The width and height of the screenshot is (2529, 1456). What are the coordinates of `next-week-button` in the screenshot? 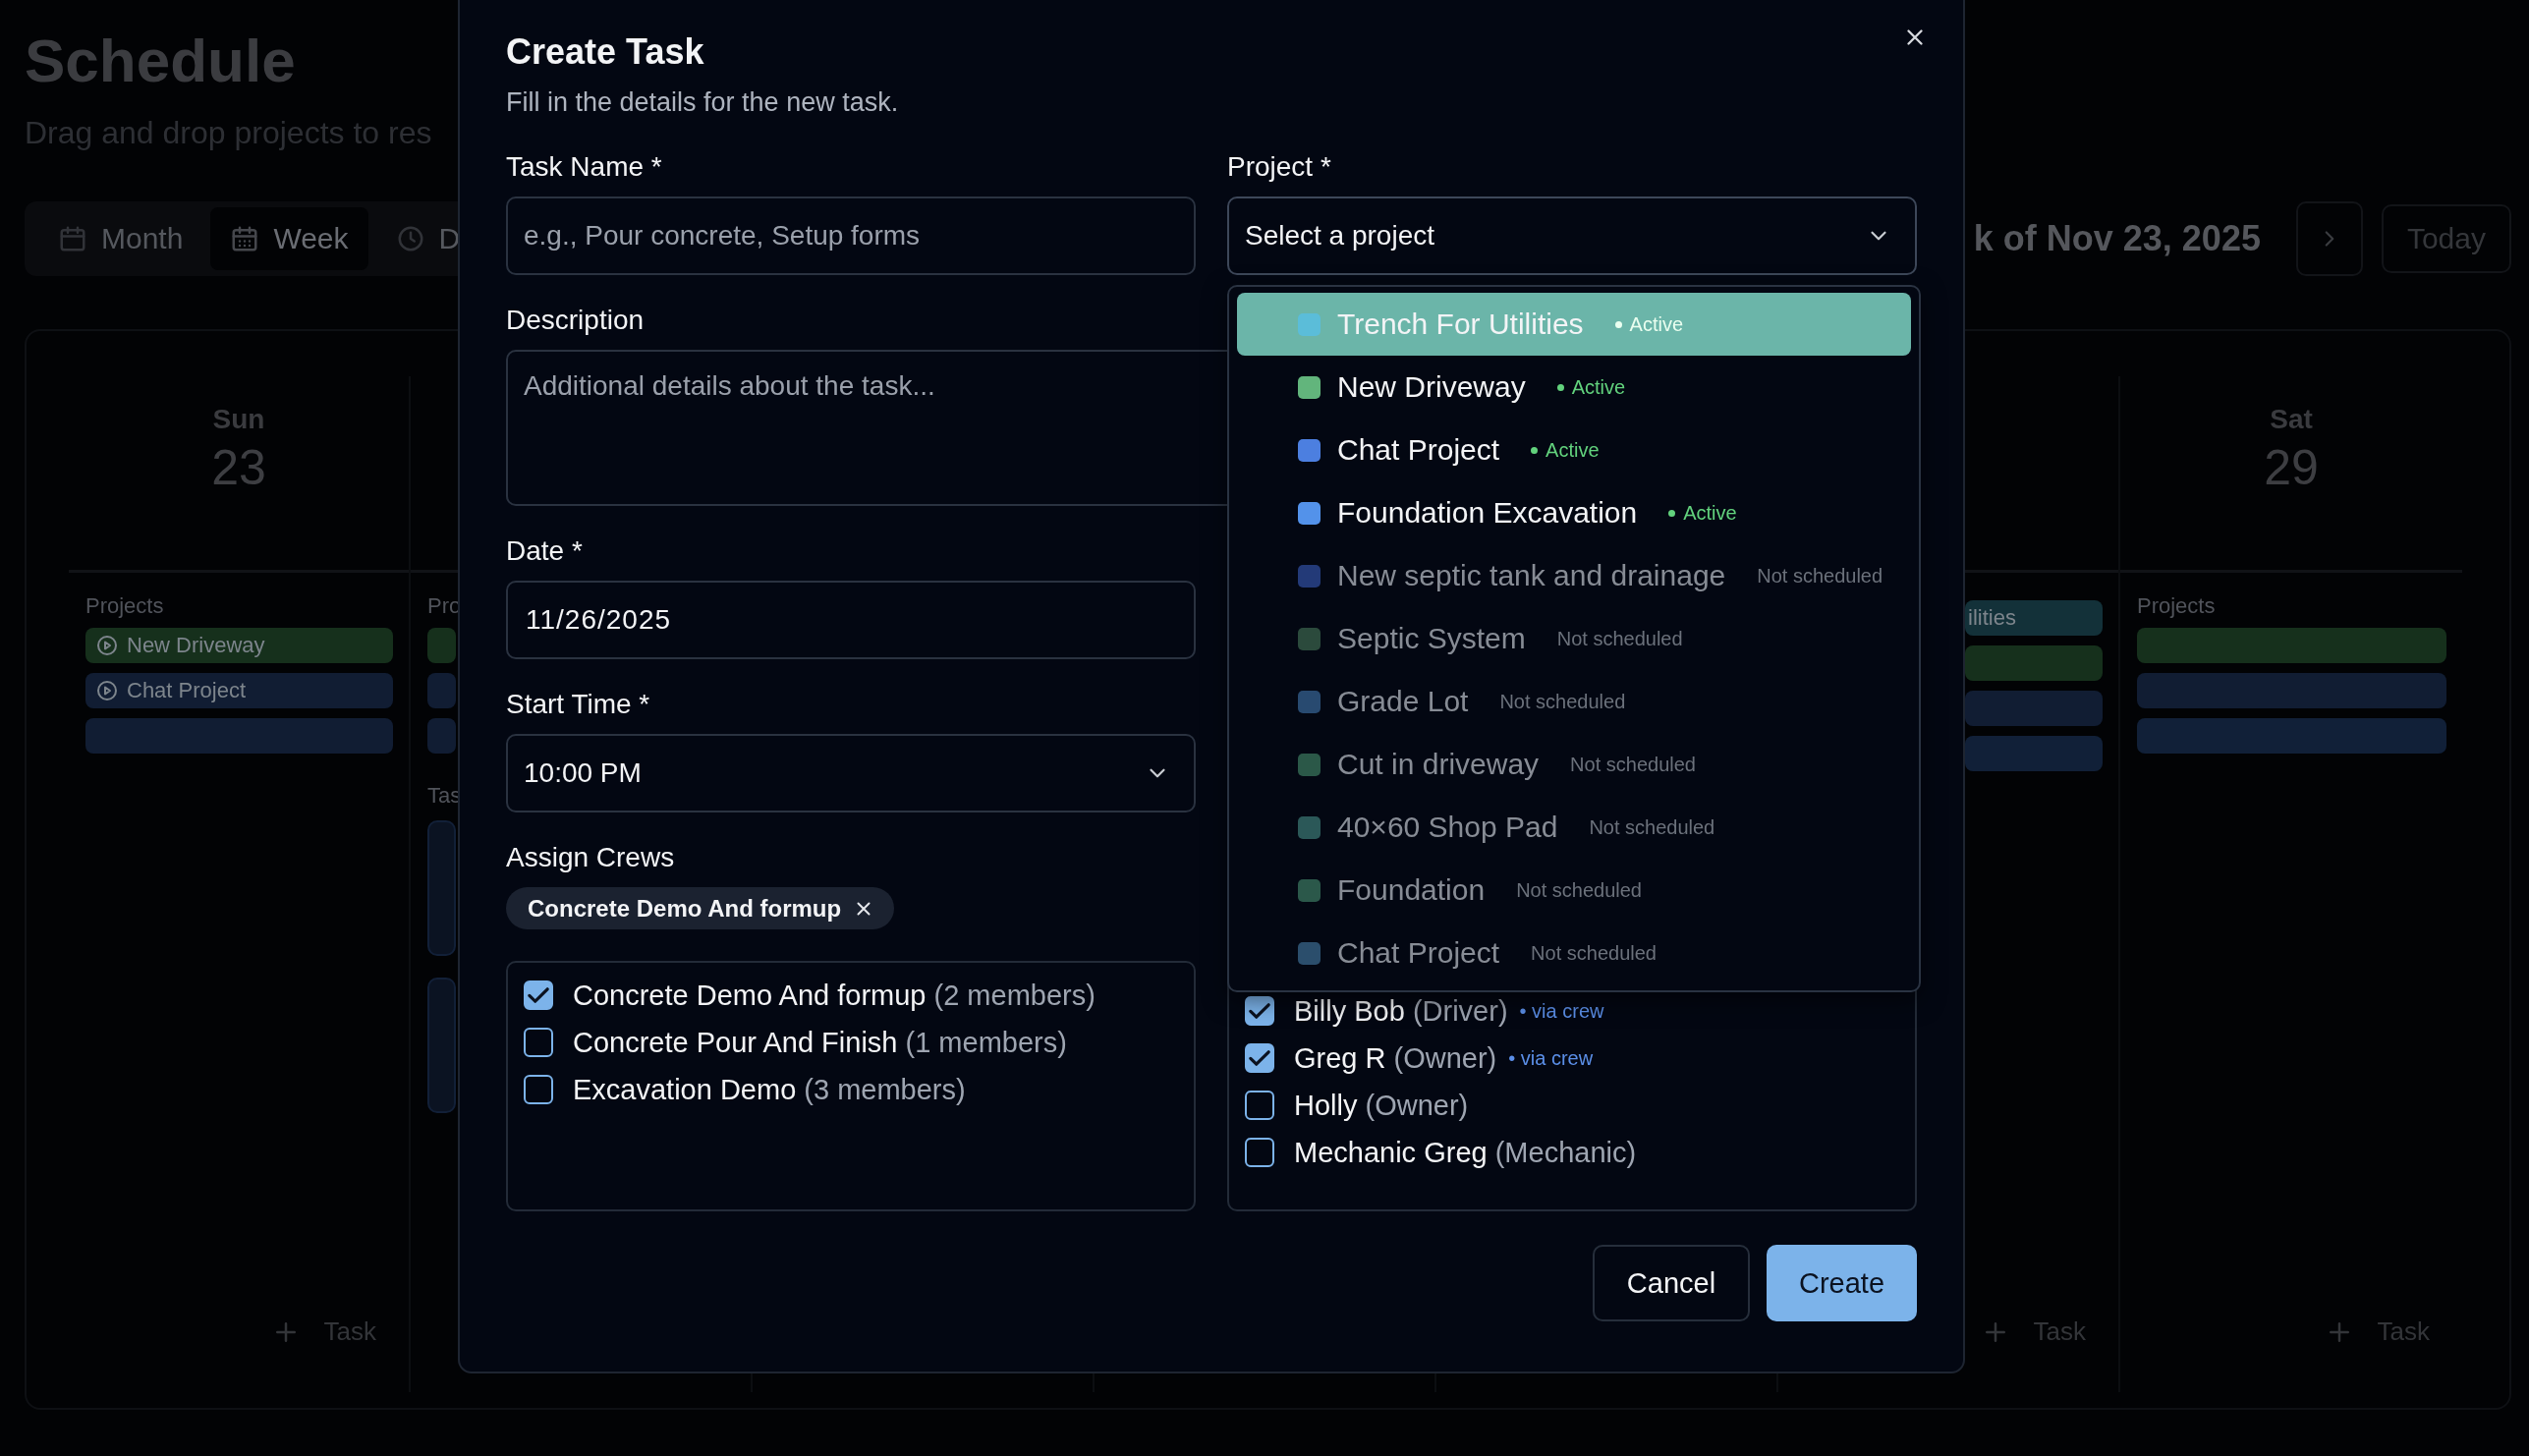 It's located at (2329, 238).